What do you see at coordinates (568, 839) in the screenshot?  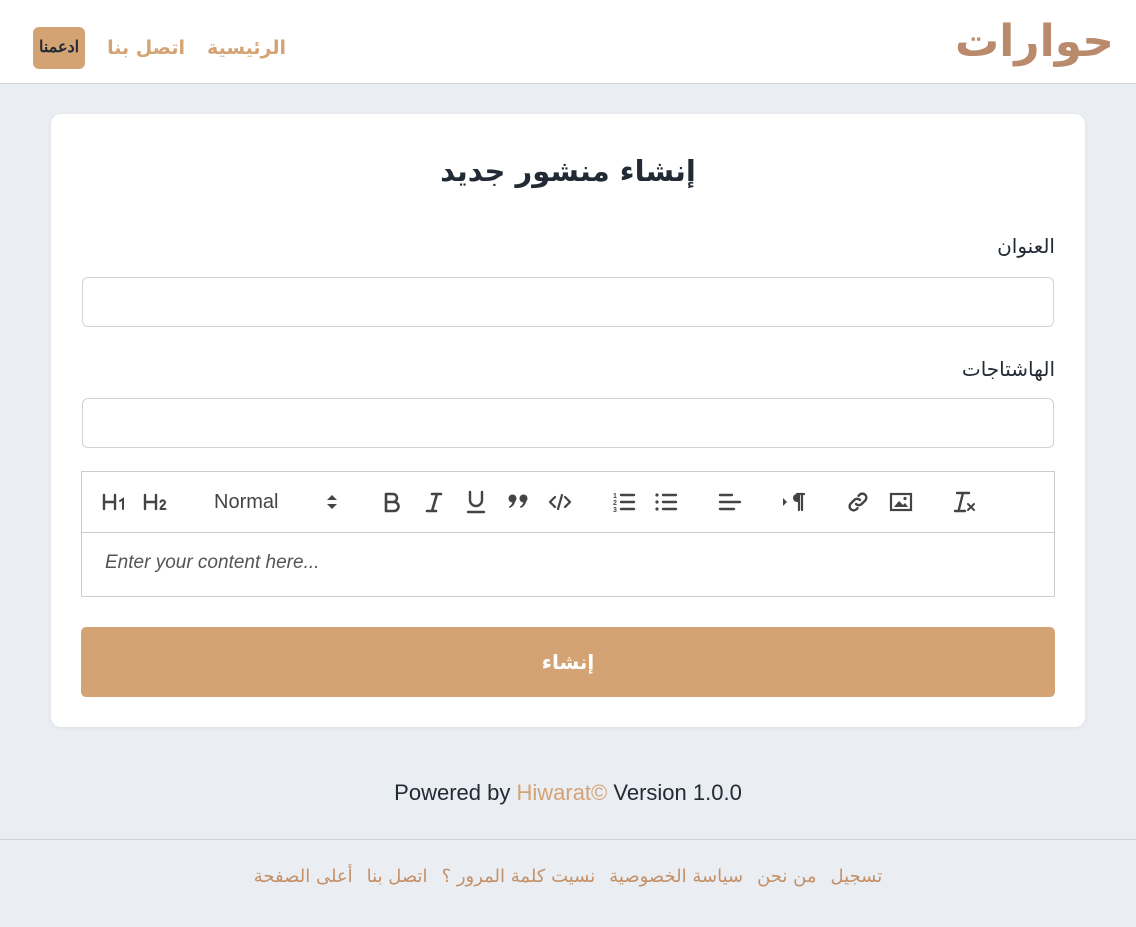 I see `footer-divider` at bounding box center [568, 839].